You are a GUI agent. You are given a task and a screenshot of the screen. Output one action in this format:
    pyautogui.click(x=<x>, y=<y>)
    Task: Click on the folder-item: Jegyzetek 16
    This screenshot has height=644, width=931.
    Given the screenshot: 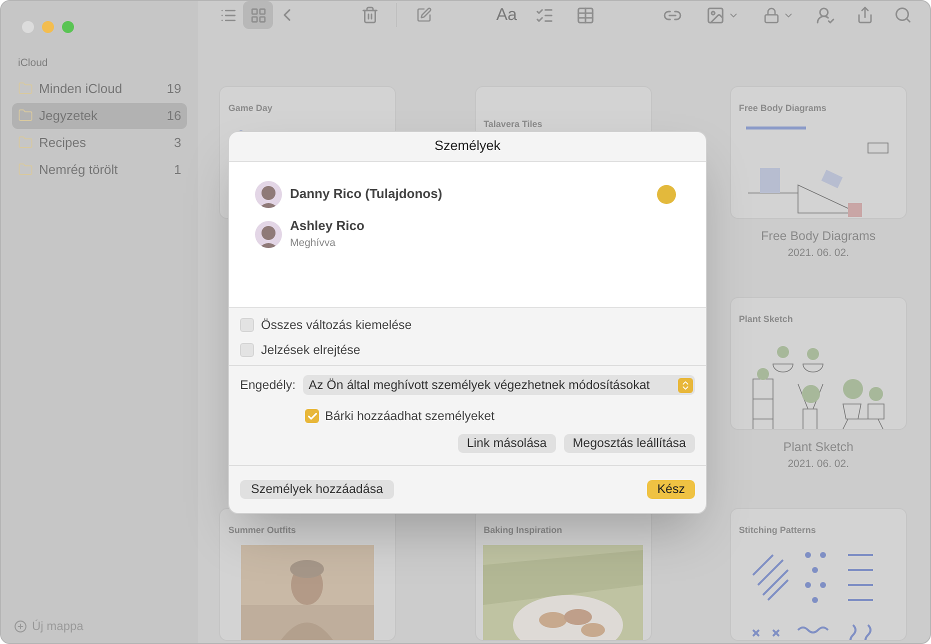 What is the action you would take?
    pyautogui.click(x=100, y=115)
    